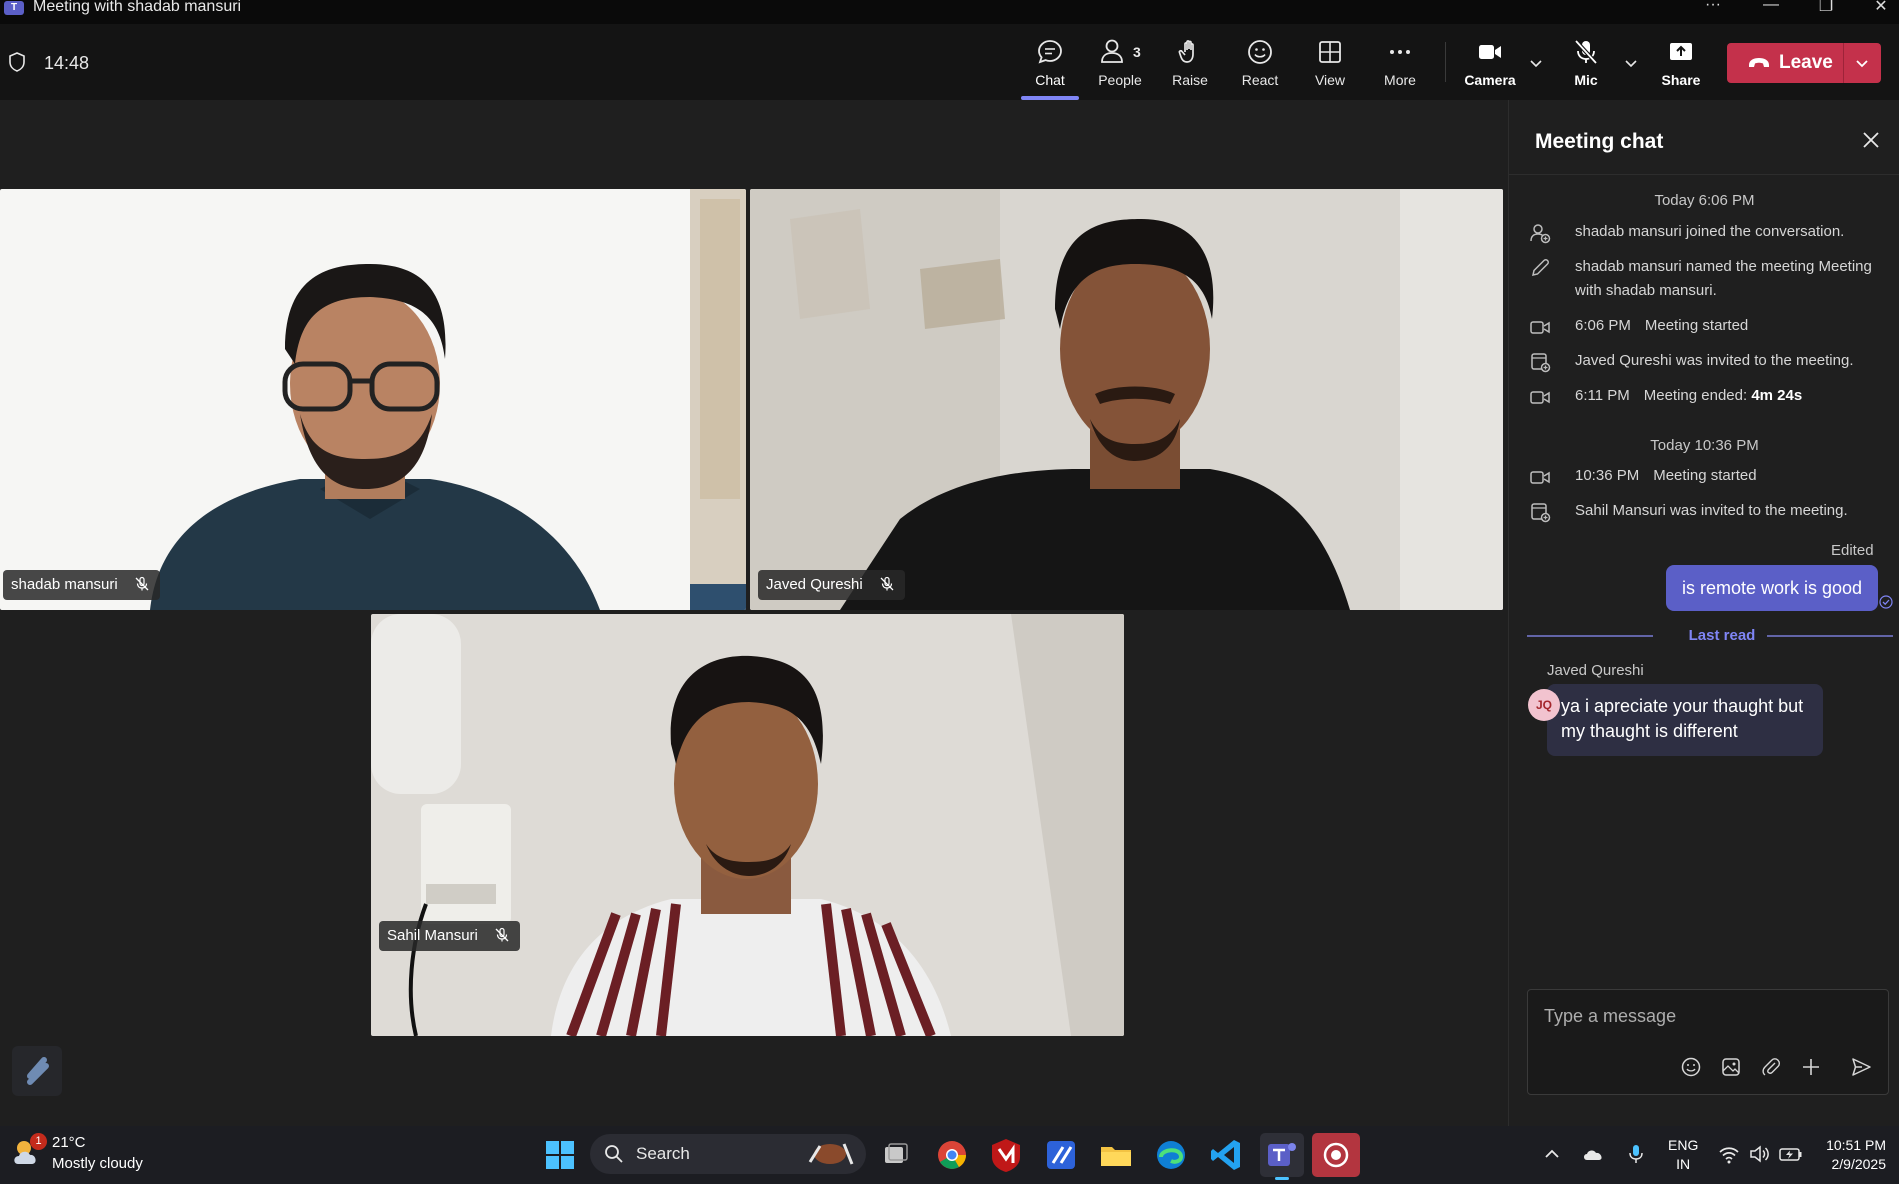  Describe the element at coordinates (952, 1155) in the screenshot. I see `chrome-icon` at that location.